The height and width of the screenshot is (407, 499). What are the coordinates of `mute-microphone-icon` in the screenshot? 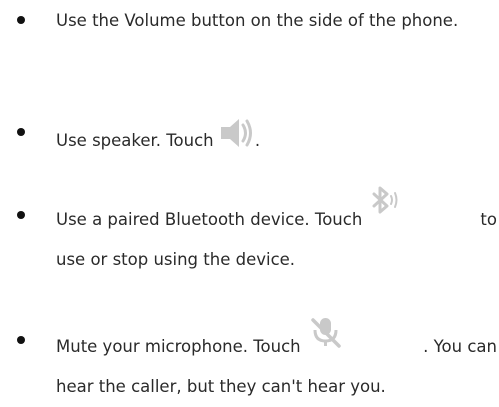 It's located at (326, 332).